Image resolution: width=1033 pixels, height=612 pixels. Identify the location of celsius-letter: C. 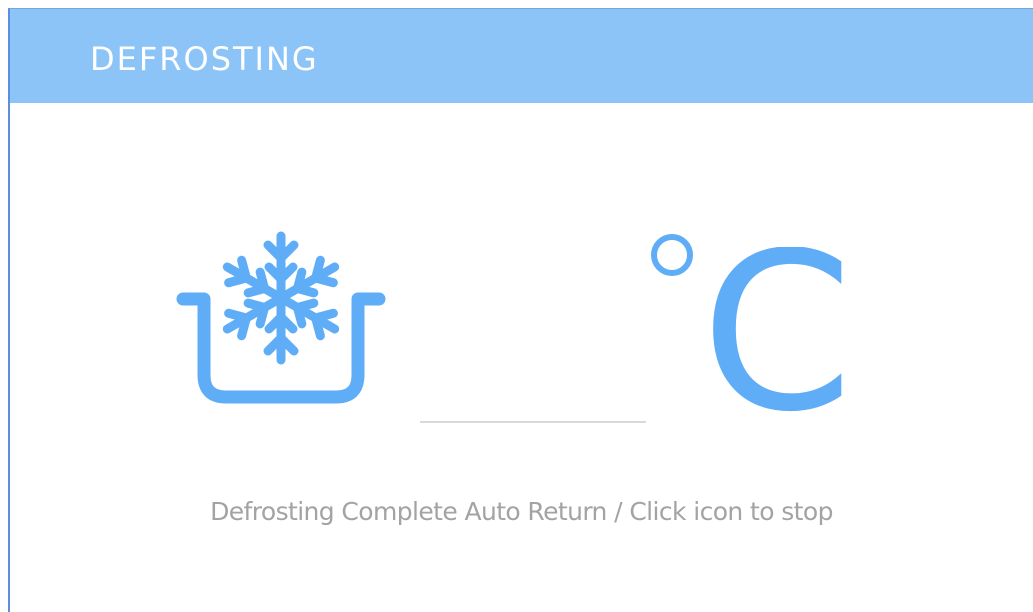
(777, 332).